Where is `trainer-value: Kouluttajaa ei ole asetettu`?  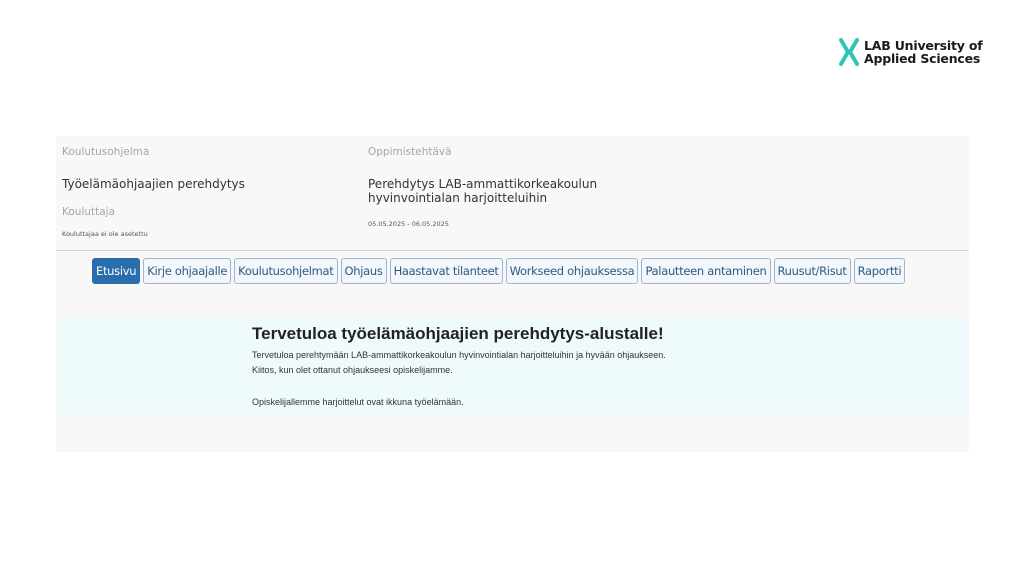 trainer-value: Kouluttajaa ei ole asetettu is located at coordinates (105, 234).